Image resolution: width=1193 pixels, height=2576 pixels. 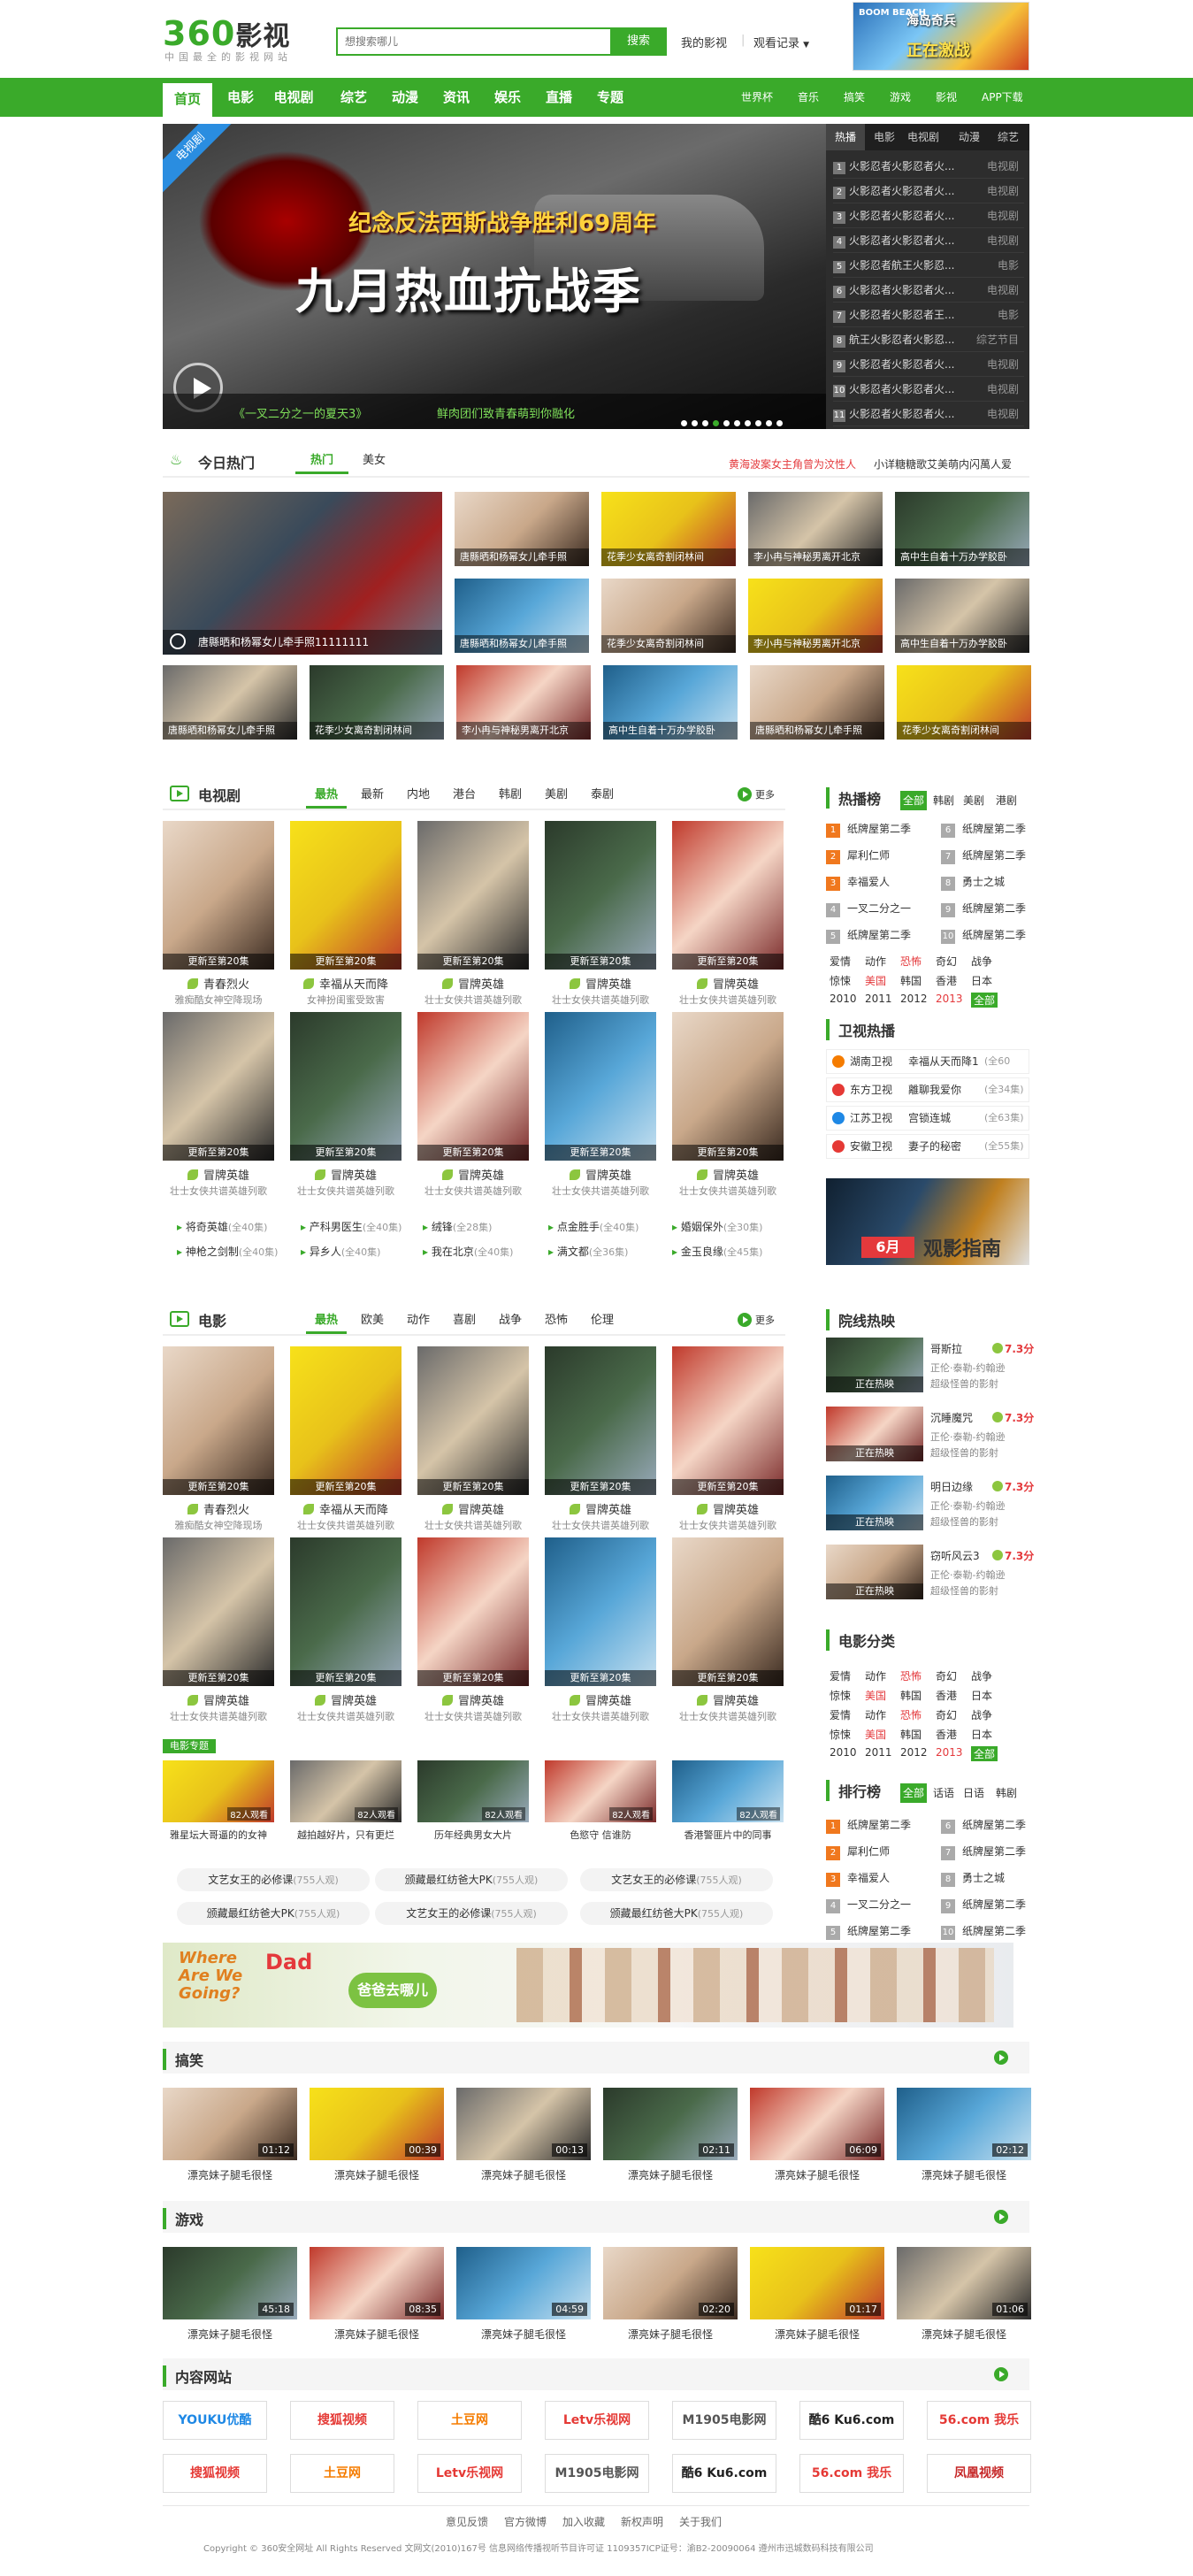 I want to click on hot-row: 7 火影忍者火影忍者王... 电影, so click(x=929, y=315).